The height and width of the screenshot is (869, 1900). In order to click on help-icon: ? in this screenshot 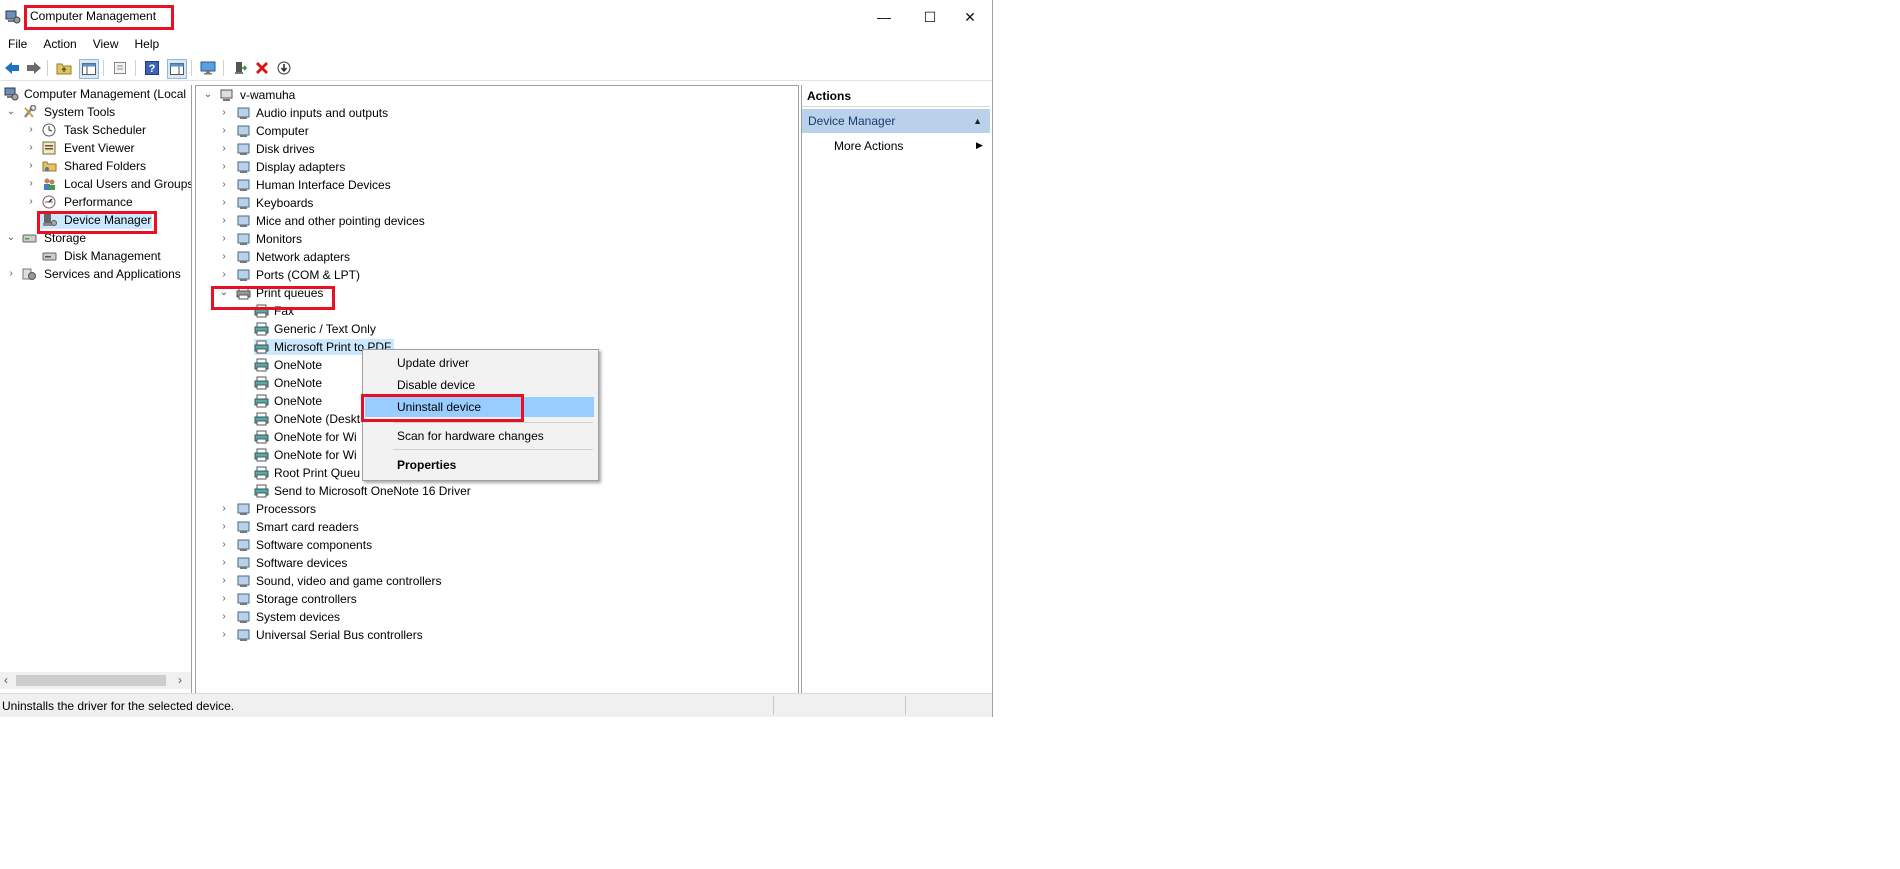, I will do `click(152, 68)`.